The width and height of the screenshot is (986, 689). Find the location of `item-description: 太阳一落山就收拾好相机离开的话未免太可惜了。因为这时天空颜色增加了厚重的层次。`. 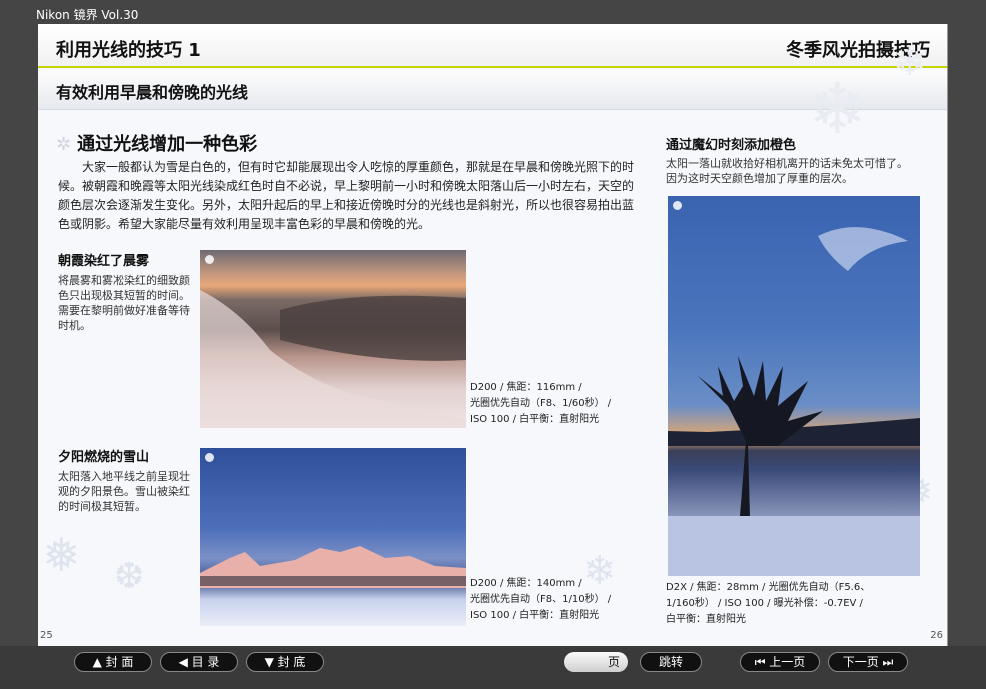

item-description: 太阳一落山就收拾好相机离开的话未免太可惜了。因为这时天空颜色增加了厚重的层次。 is located at coordinates (787, 171).